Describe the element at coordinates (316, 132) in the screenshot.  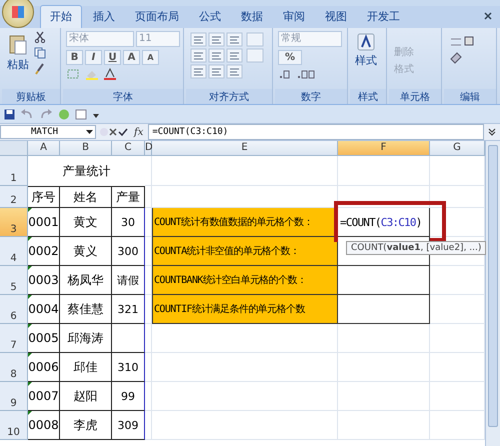
I see `formula-field: =COUNT(C3:C10)` at that location.